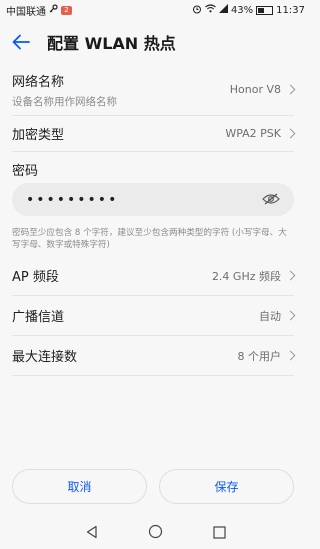 This screenshot has height=549, width=320. Describe the element at coordinates (66, 10) in the screenshot. I see `notification-badge: 2` at that location.